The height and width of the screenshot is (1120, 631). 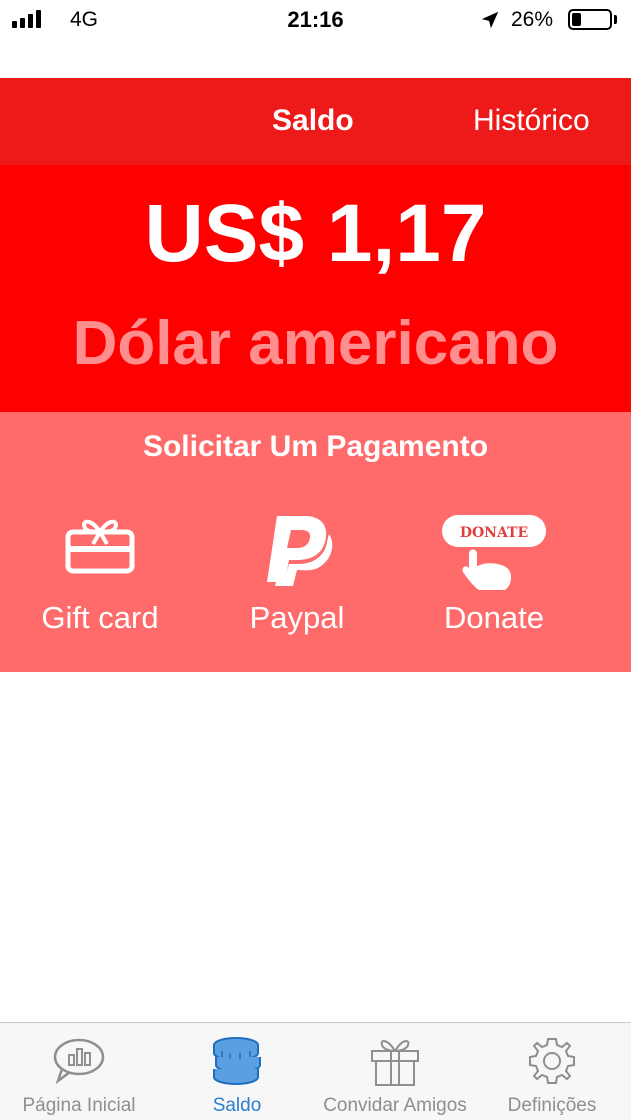 What do you see at coordinates (315, 446) in the screenshot?
I see `payment-request-title: Solicitar Um Pagamento` at bounding box center [315, 446].